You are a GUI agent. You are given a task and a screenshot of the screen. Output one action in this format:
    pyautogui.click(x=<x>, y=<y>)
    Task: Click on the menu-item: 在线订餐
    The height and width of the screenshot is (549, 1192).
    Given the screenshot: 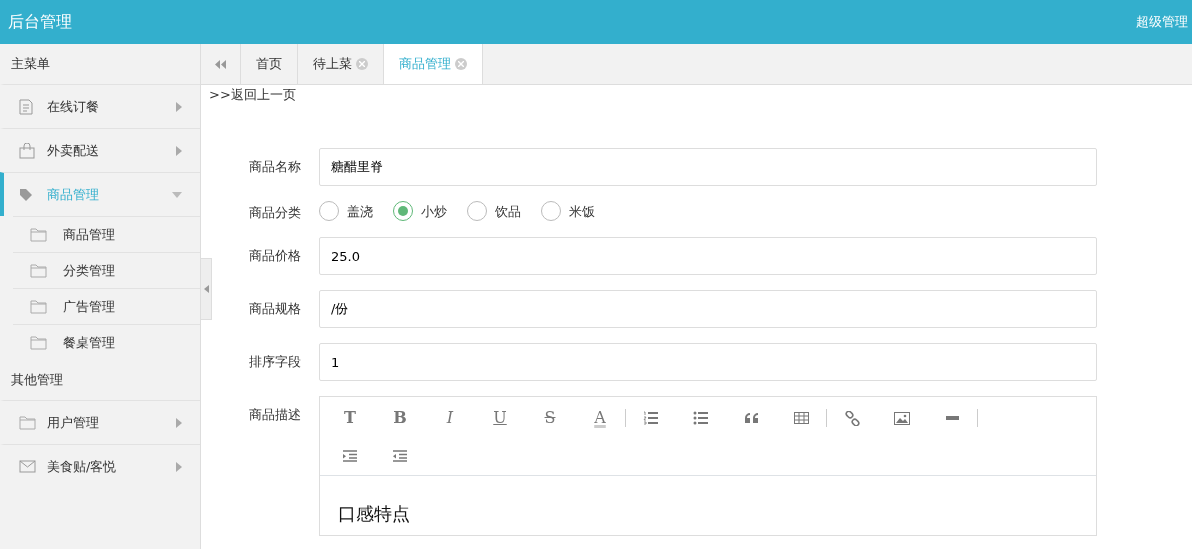 What is the action you would take?
    pyautogui.click(x=100, y=106)
    